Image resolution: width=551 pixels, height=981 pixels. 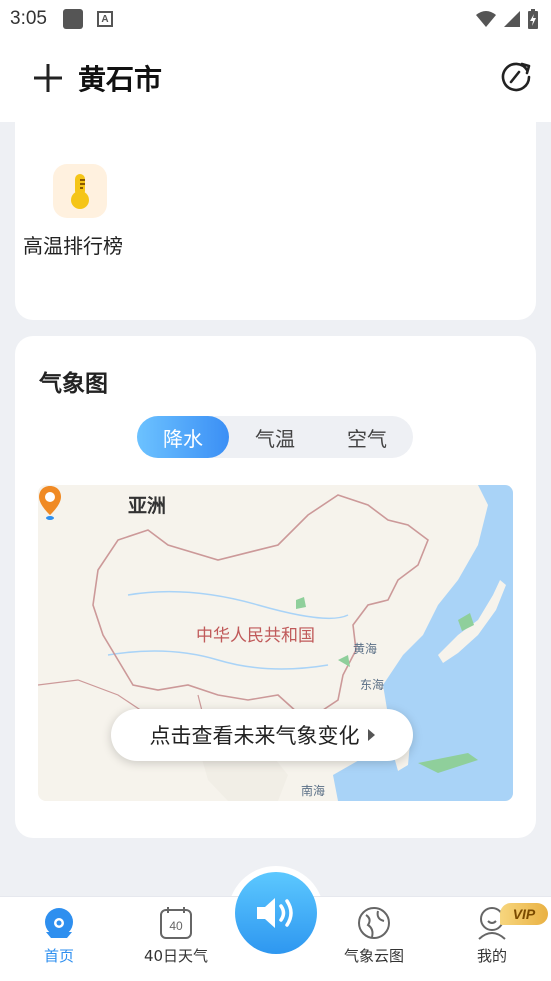 What do you see at coordinates (58, 956) in the screenshot?
I see `nav-home-label: 首页` at bounding box center [58, 956].